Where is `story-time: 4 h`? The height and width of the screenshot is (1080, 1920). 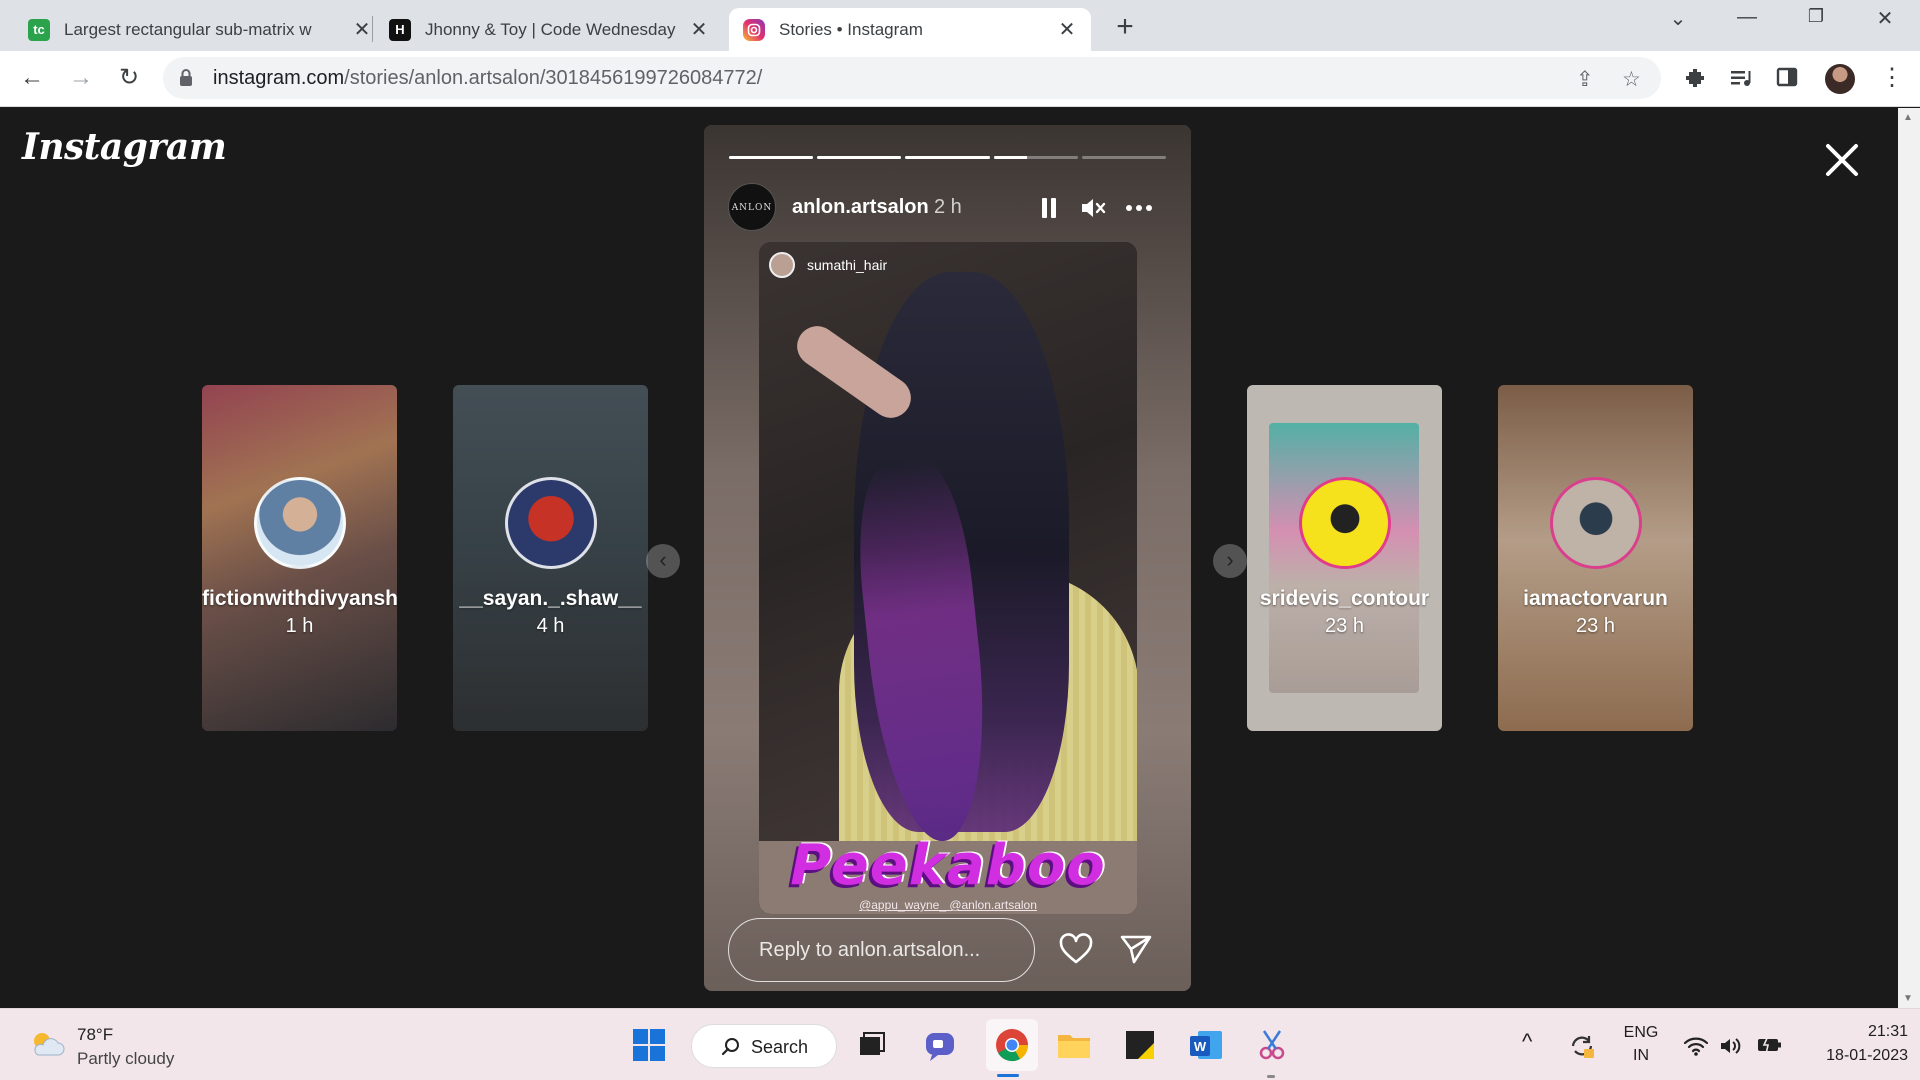
story-time: 4 h is located at coordinates (550, 626).